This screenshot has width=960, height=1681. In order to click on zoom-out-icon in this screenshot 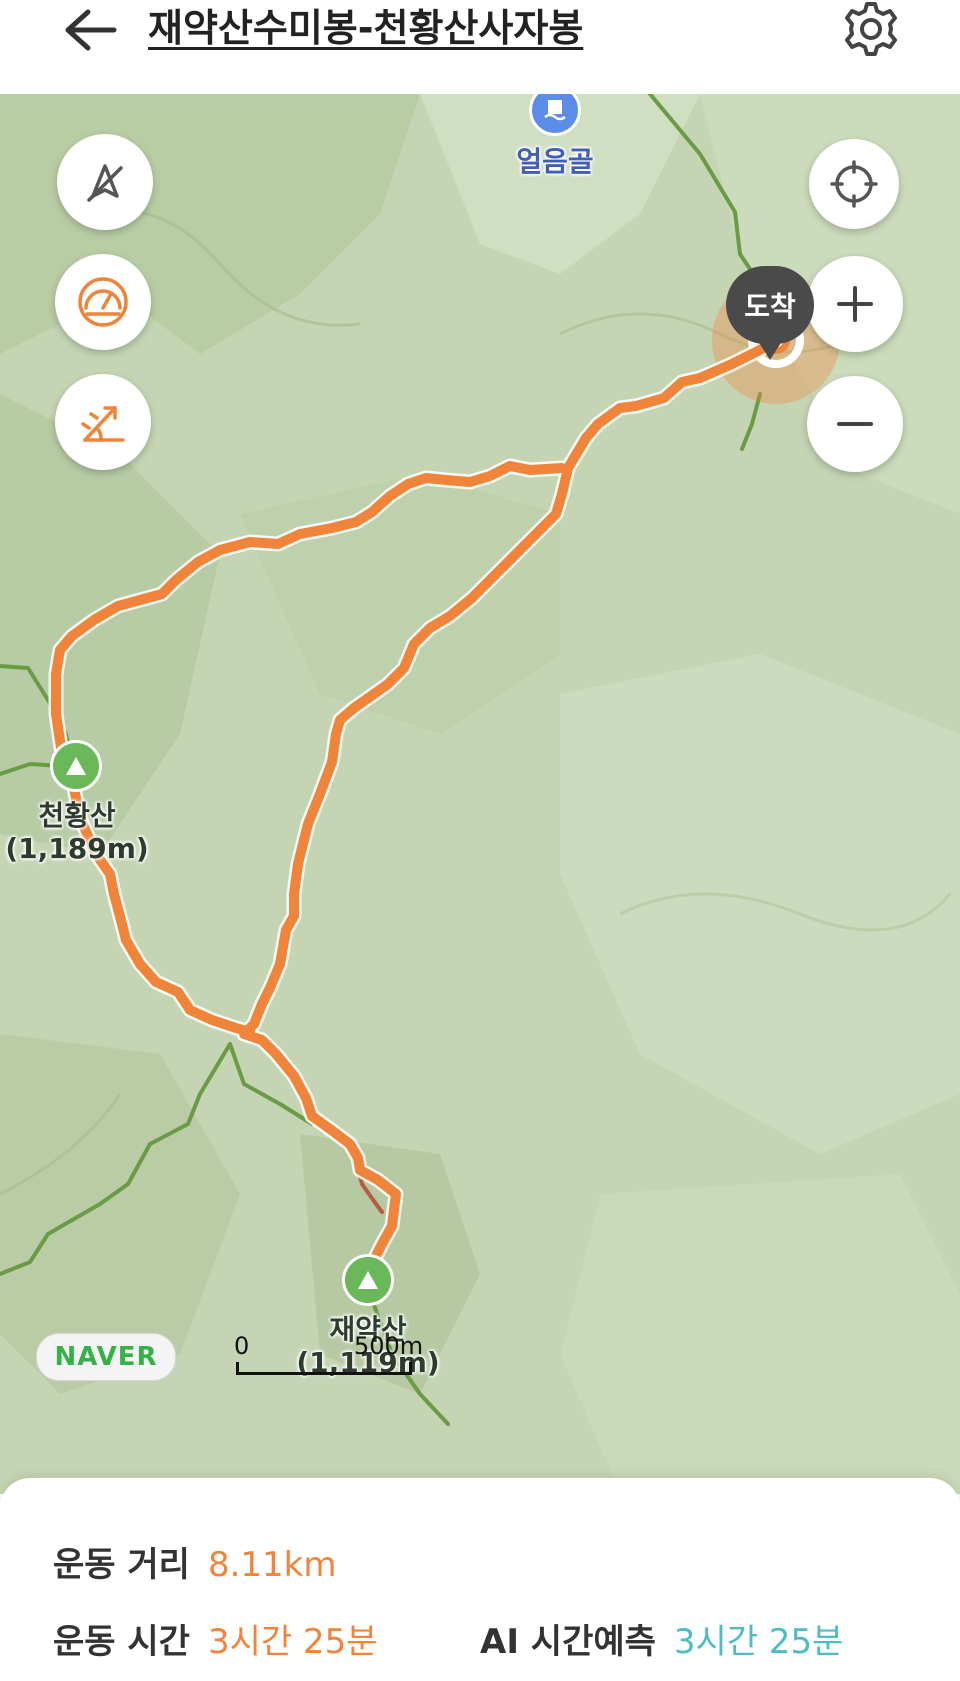, I will do `click(855, 424)`.